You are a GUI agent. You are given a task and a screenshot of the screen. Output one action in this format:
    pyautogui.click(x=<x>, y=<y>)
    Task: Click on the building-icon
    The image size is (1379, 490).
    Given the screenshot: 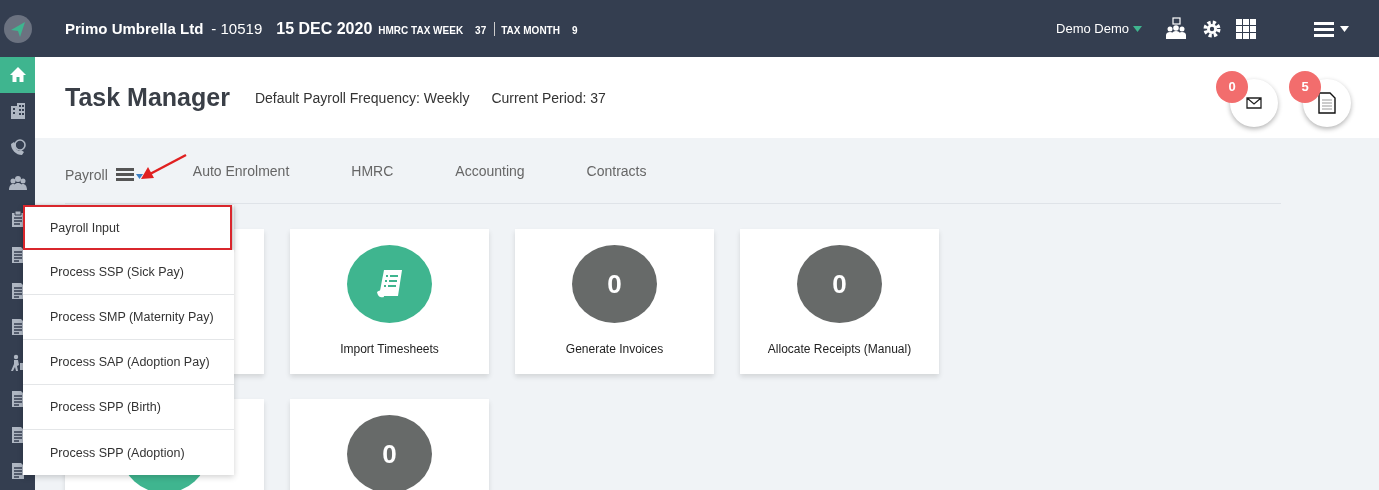 What is the action you would take?
    pyautogui.click(x=17, y=111)
    